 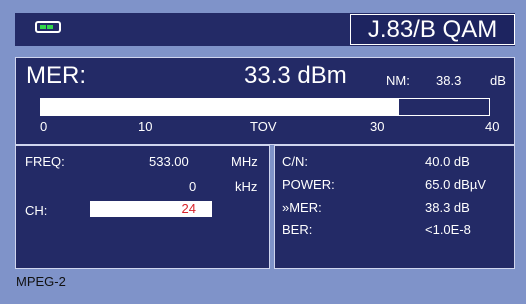 What do you see at coordinates (220, 107) in the screenshot?
I see `mer-level-fill` at bounding box center [220, 107].